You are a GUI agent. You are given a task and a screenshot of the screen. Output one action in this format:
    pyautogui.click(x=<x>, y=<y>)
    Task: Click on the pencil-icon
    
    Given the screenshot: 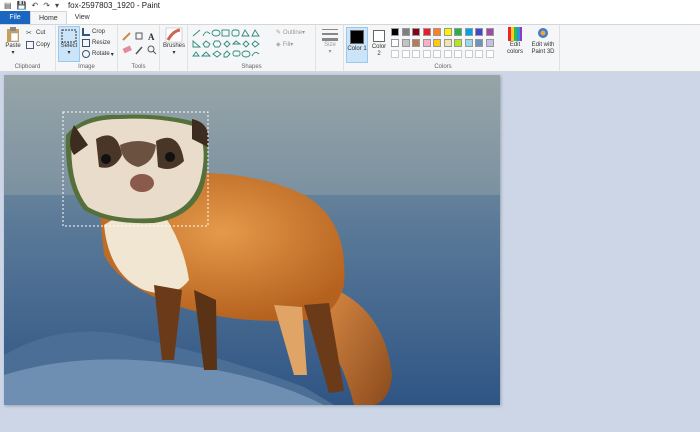 What is the action you would take?
    pyautogui.click(x=126, y=36)
    